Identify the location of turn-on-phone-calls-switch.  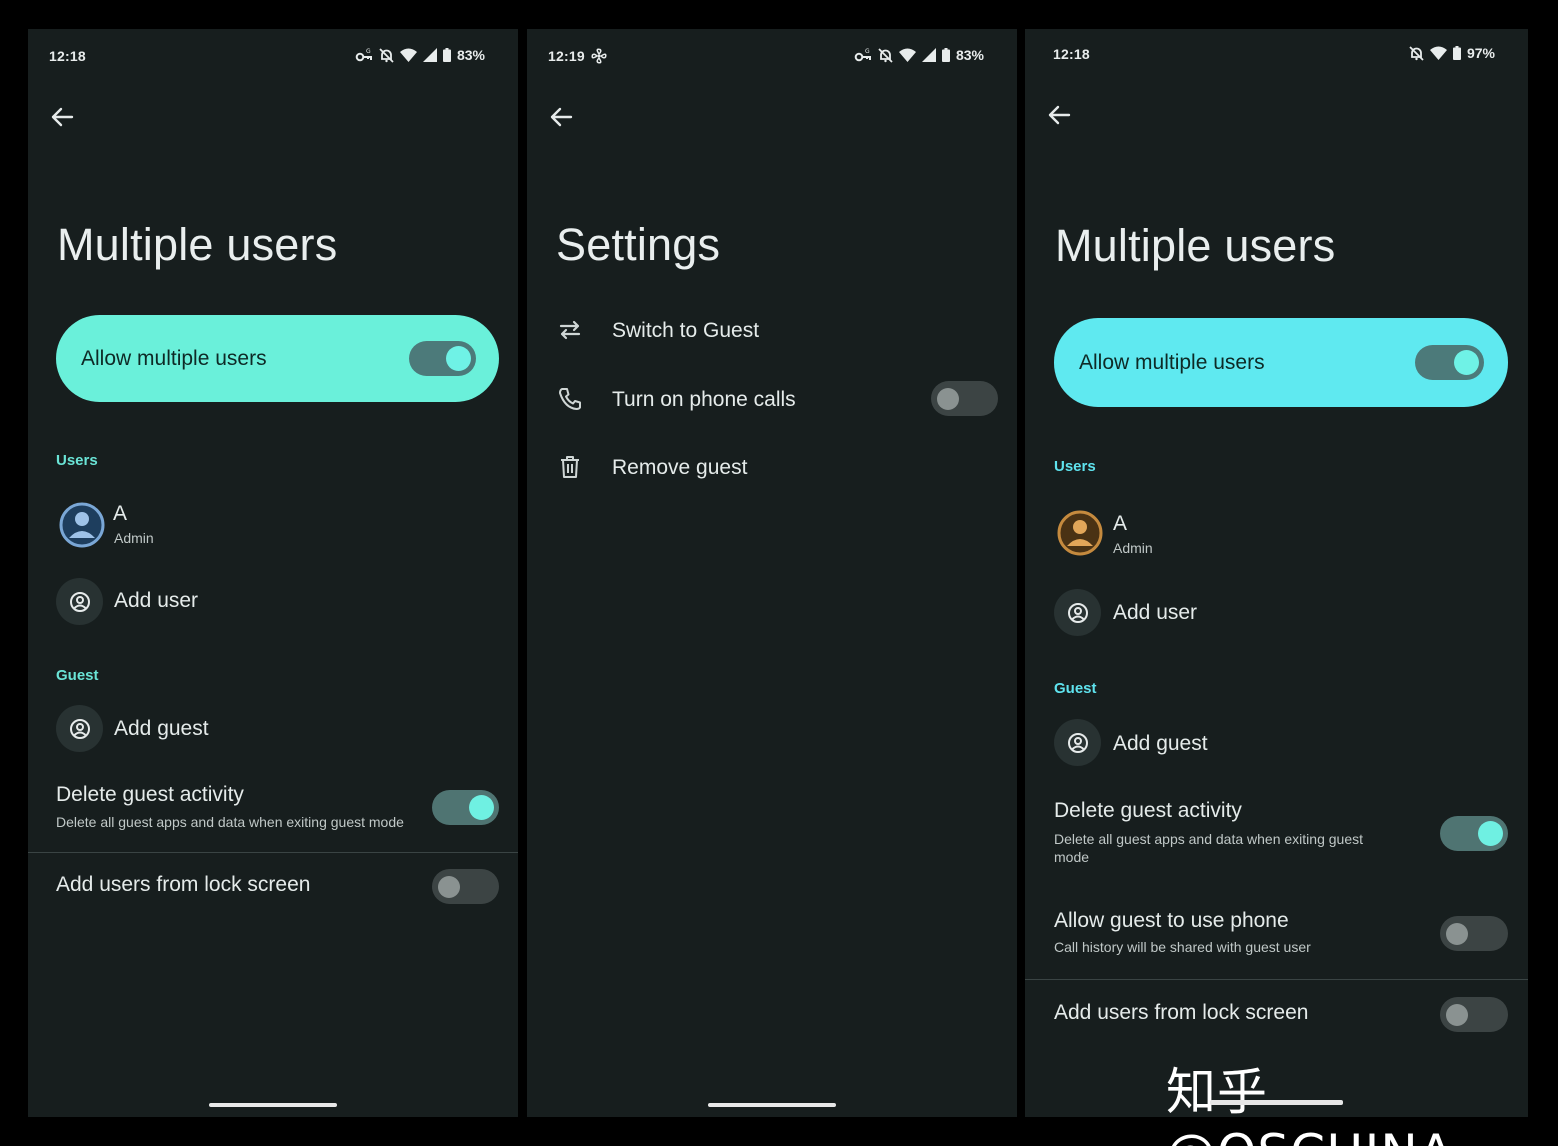
(964, 398).